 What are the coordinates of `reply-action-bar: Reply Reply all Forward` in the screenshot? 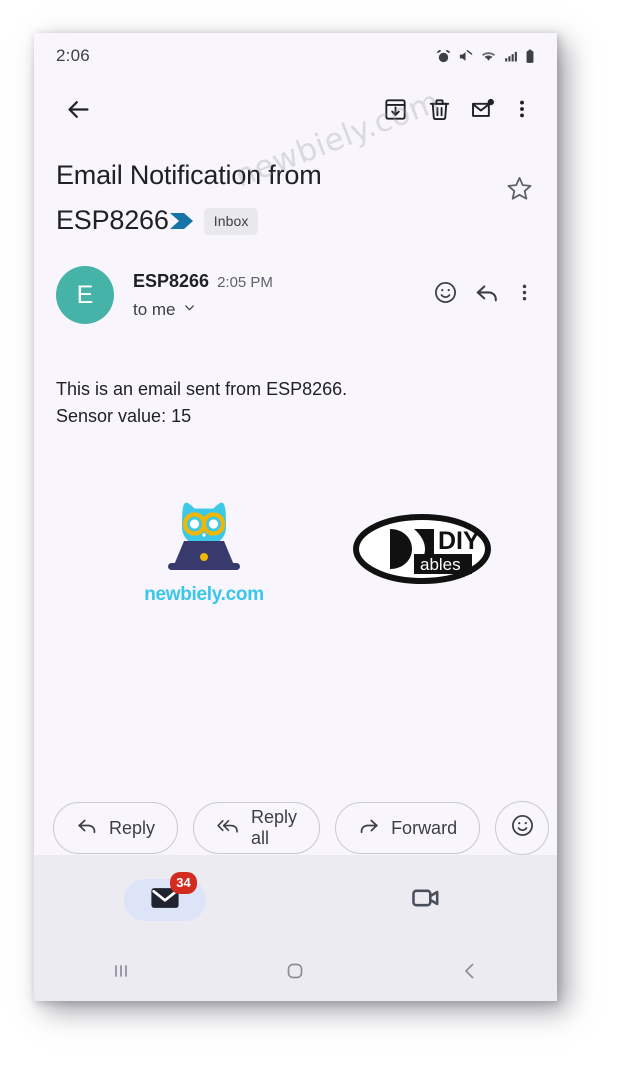 It's located at (295, 828).